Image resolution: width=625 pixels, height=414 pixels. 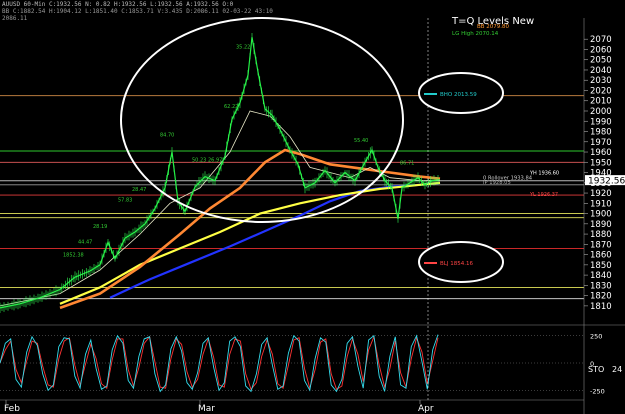 What do you see at coordinates (597, 391) in the screenshot?
I see `stoch-tick-label: -250` at bounding box center [597, 391].